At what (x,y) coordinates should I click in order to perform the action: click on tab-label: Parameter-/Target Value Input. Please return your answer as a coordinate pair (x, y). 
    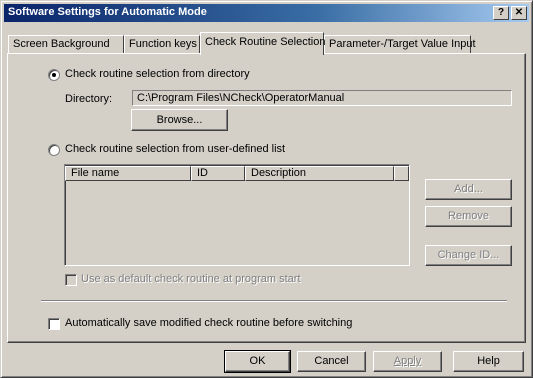
    Looking at the image, I should click on (402, 44).